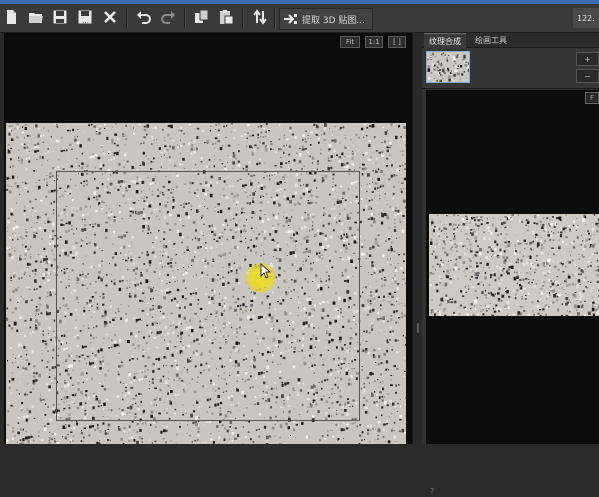 The height and width of the screenshot is (497, 599). Describe the element at coordinates (168, 17) in the screenshot. I see `redo-icon` at that location.